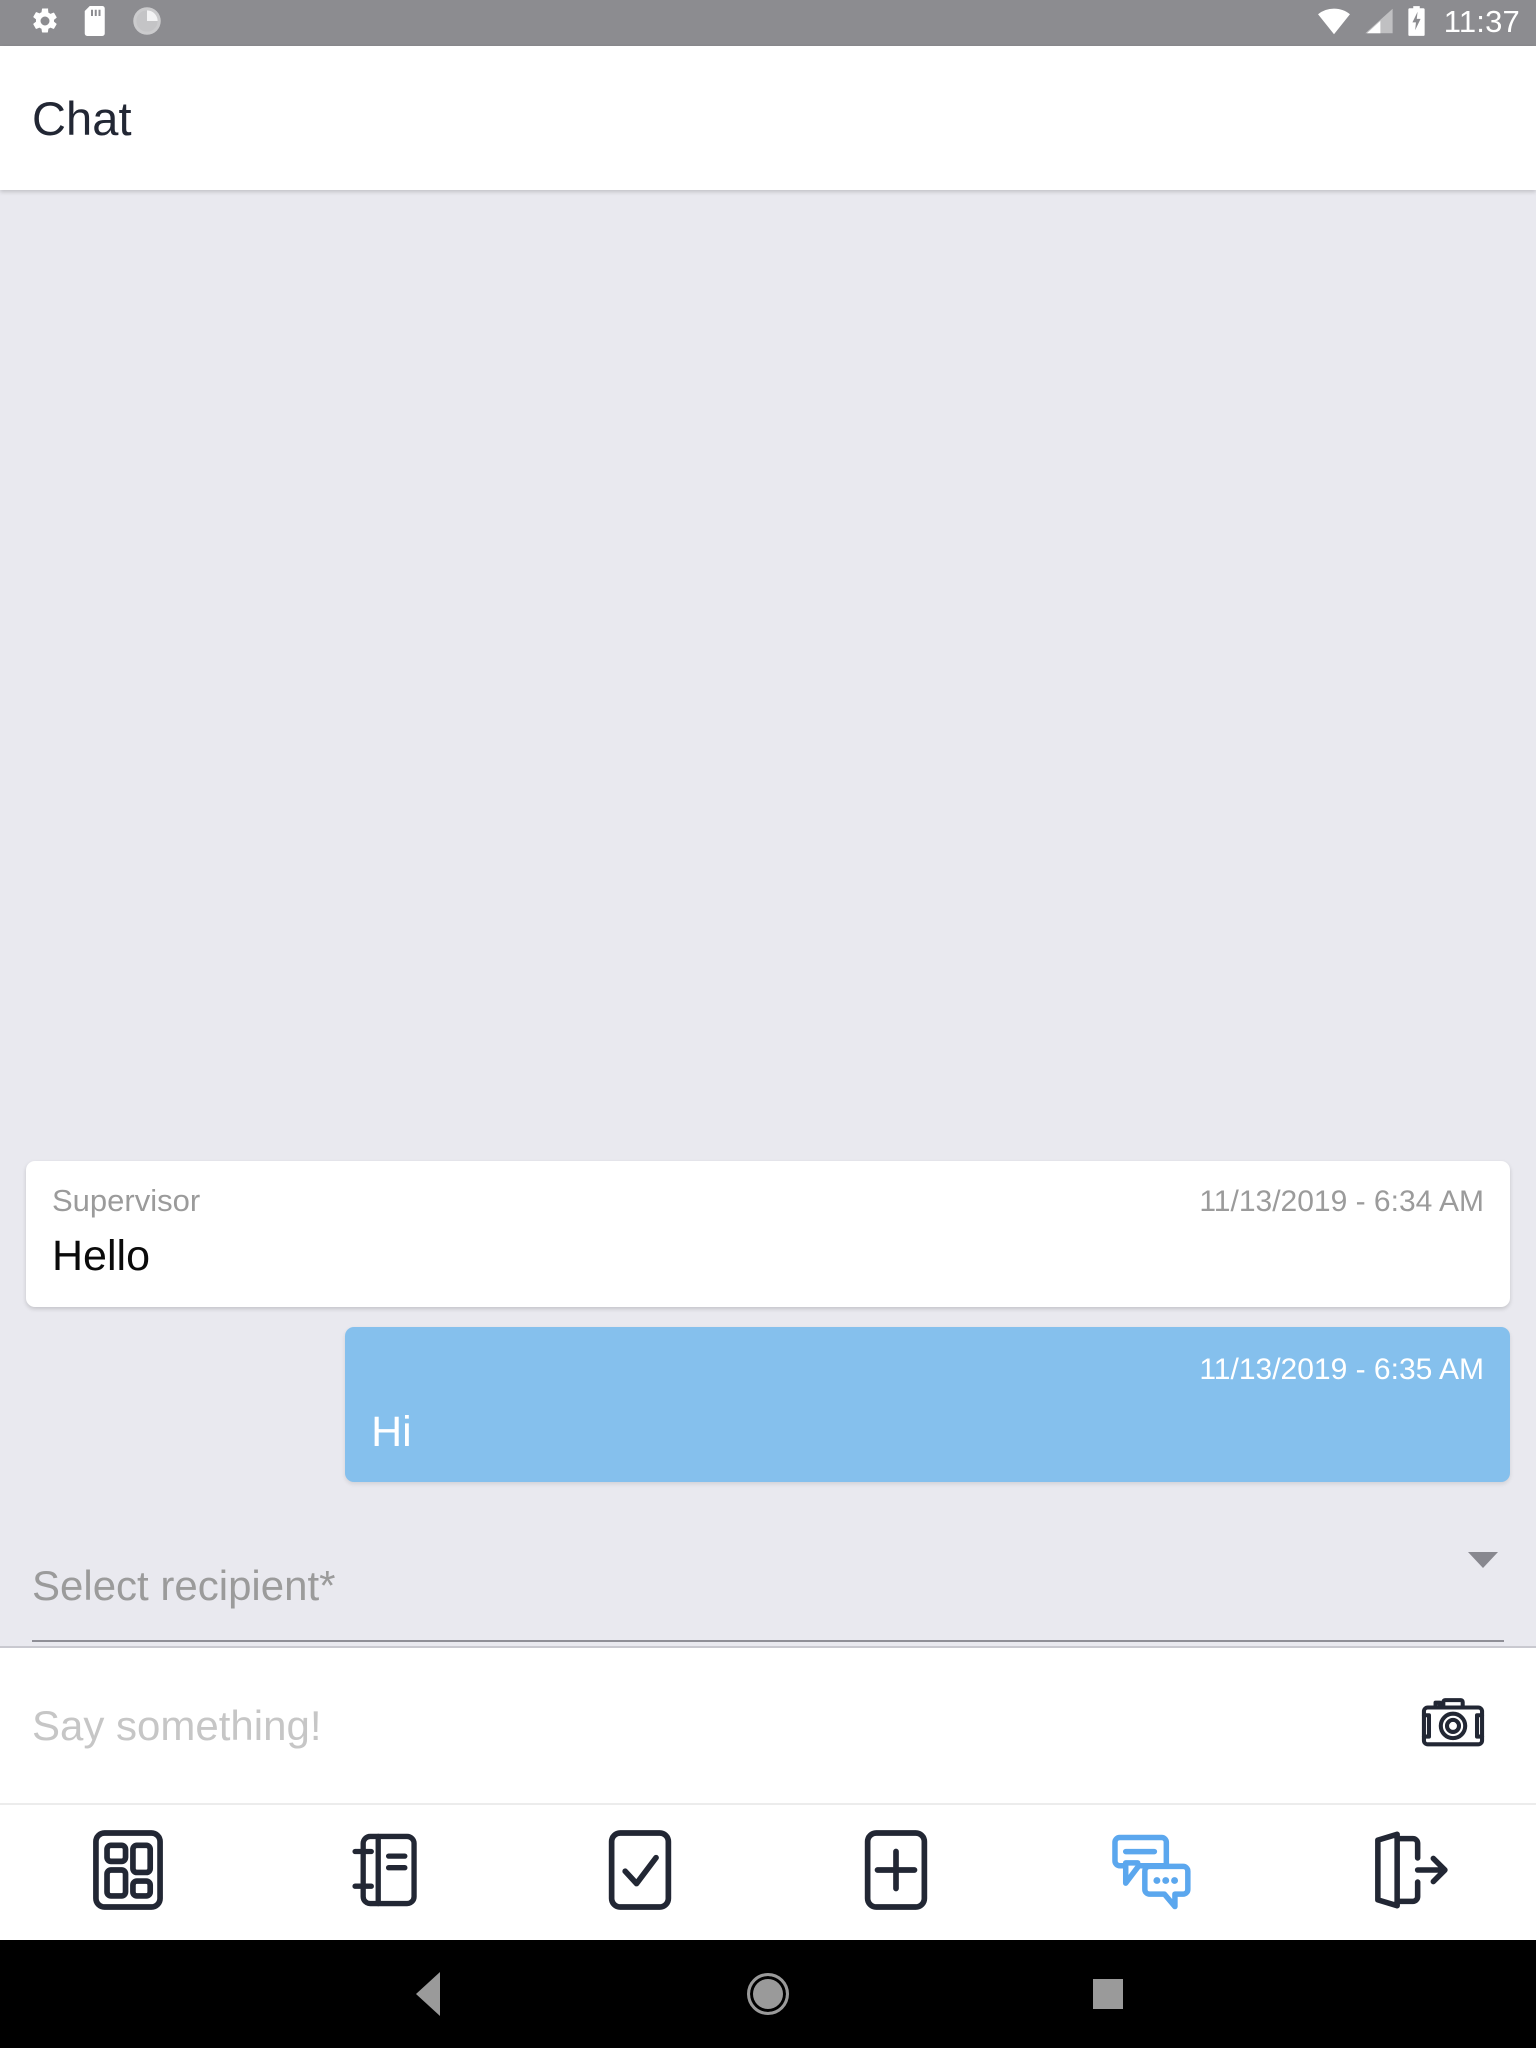  I want to click on status-bar-right-icons: 11:37, so click(1418, 23).